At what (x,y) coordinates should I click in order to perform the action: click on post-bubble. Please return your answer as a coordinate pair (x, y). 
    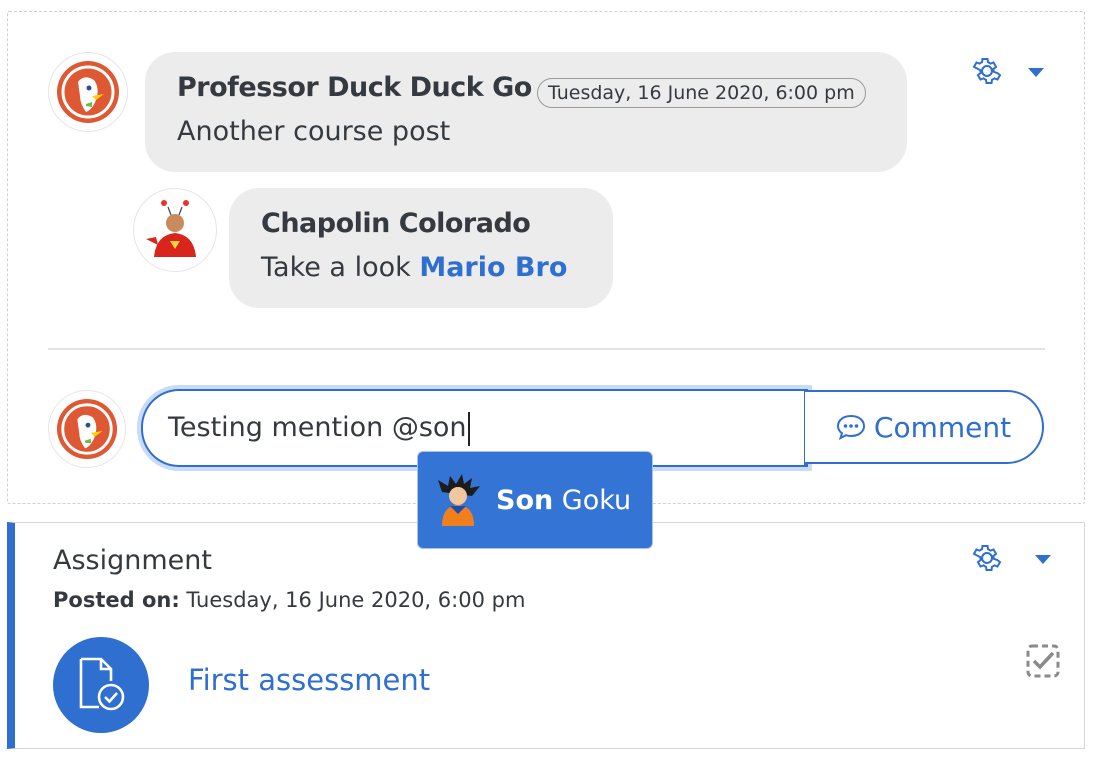
    Looking at the image, I should click on (526, 112).